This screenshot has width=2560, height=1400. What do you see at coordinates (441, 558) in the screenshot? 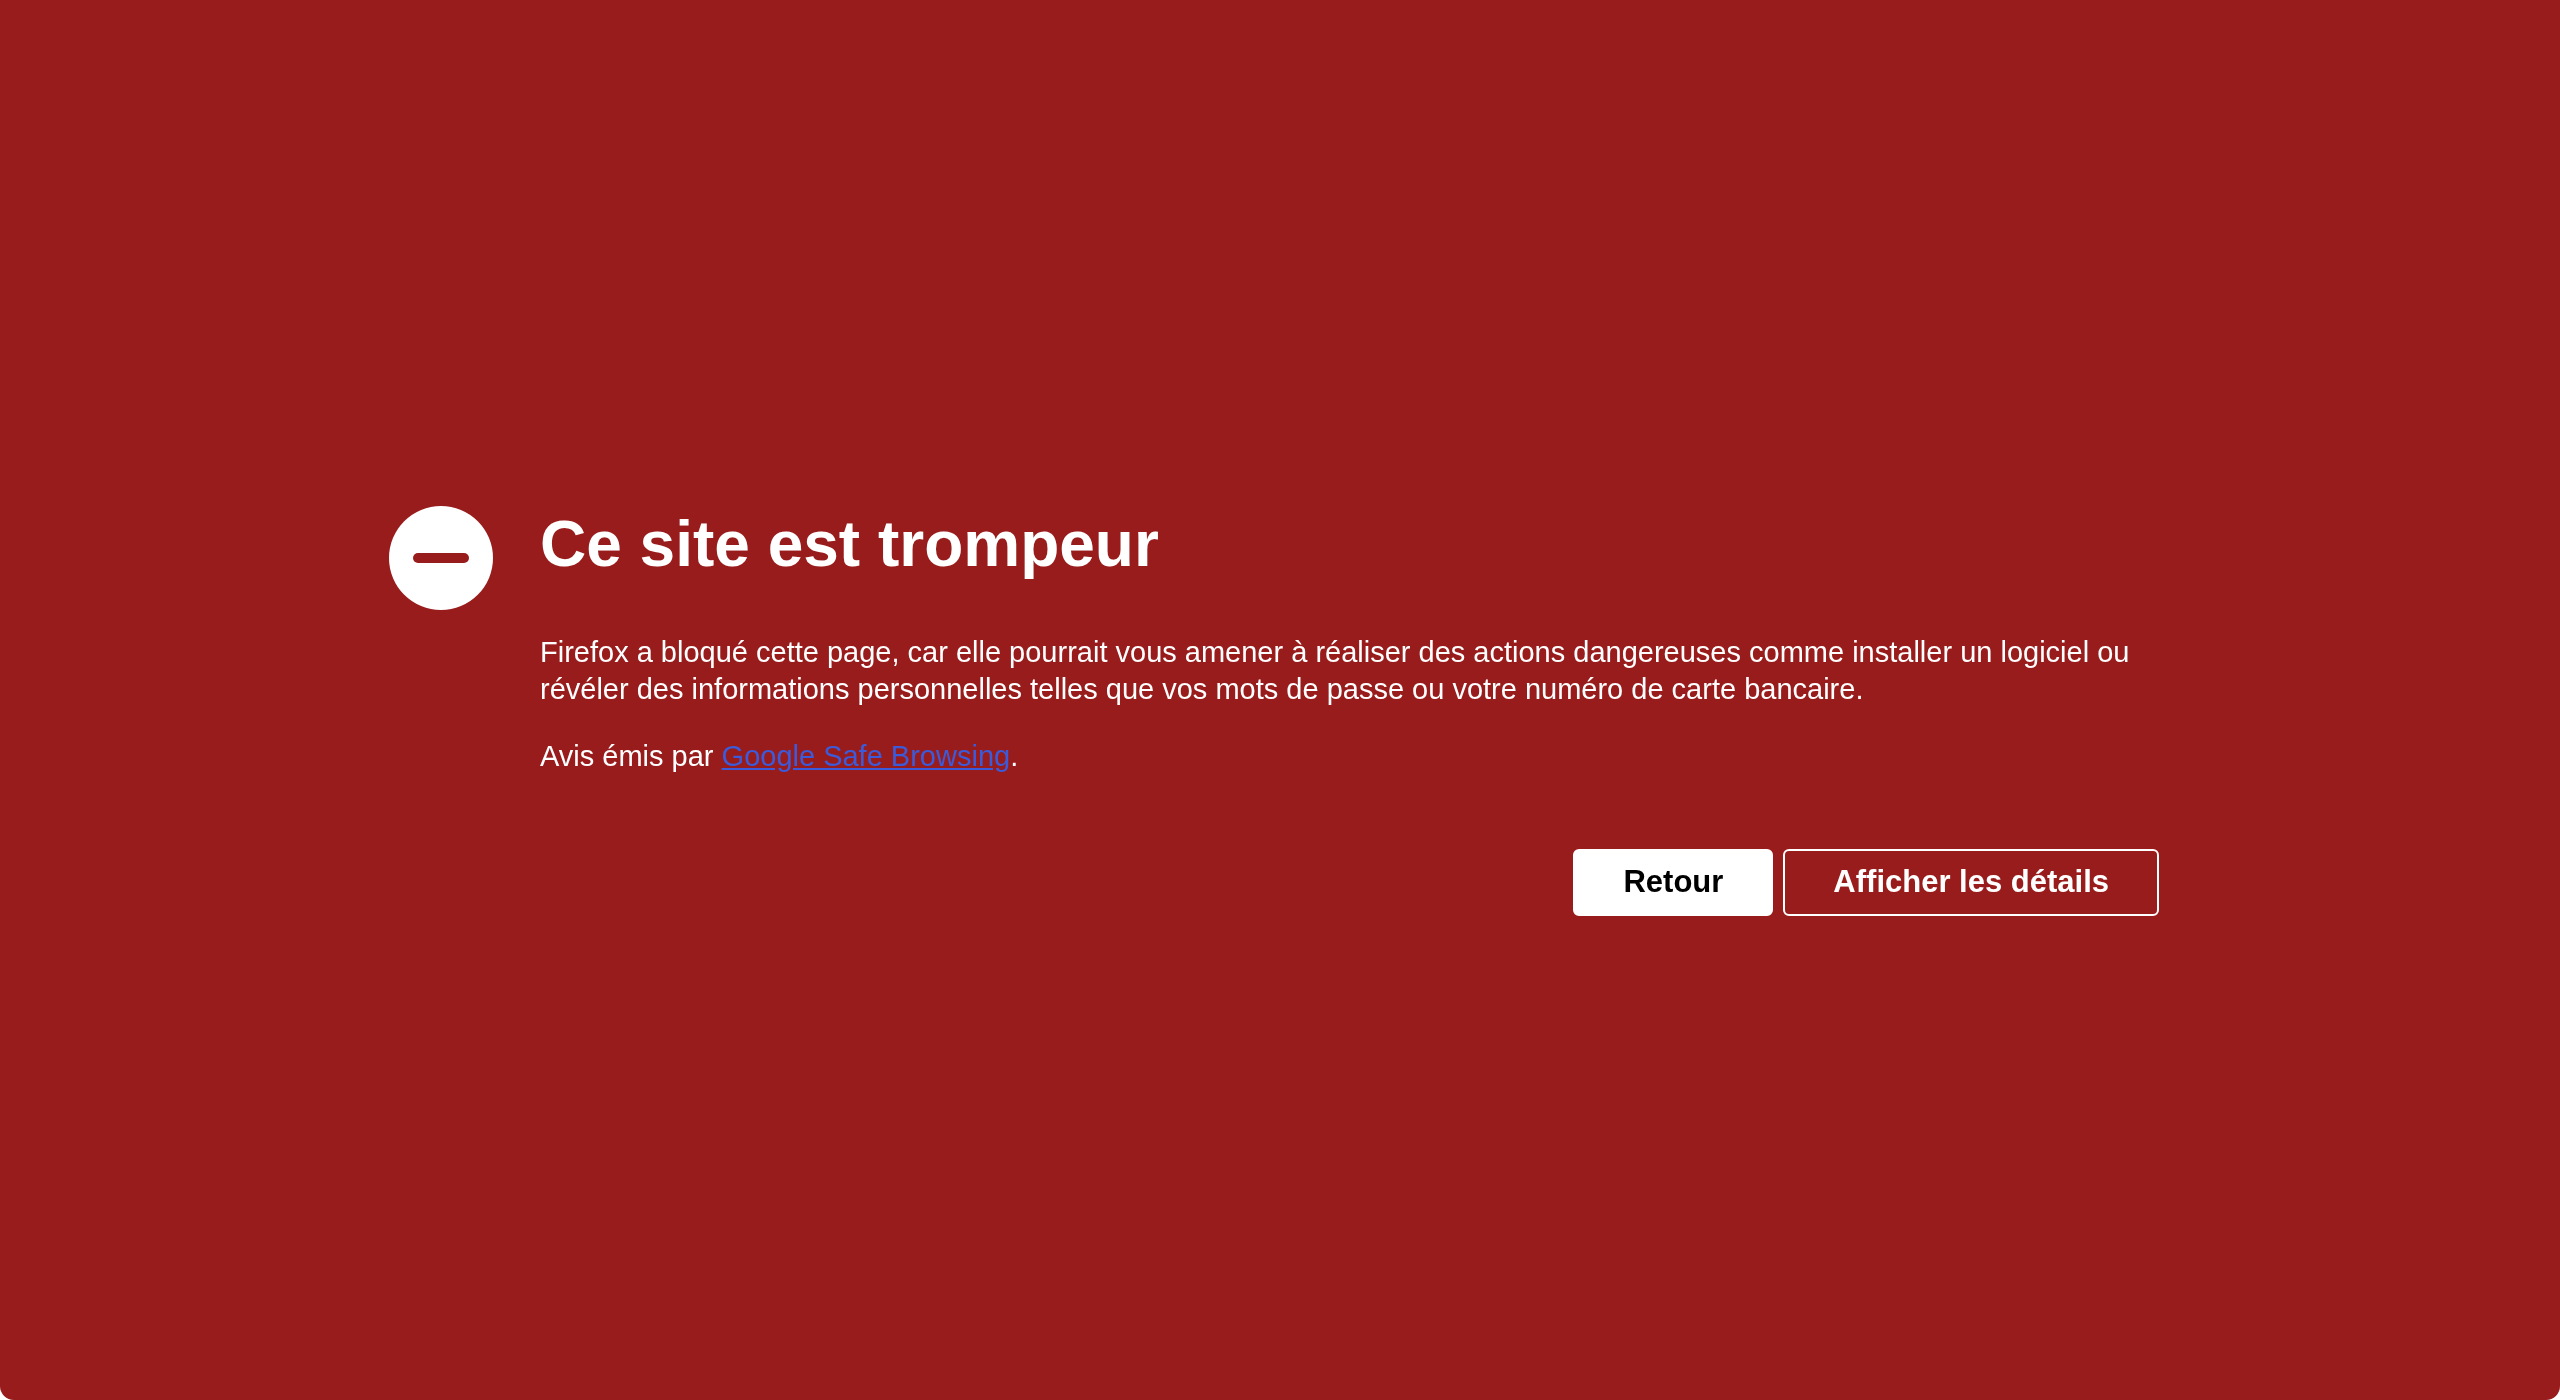
I see `blocked-icon` at bounding box center [441, 558].